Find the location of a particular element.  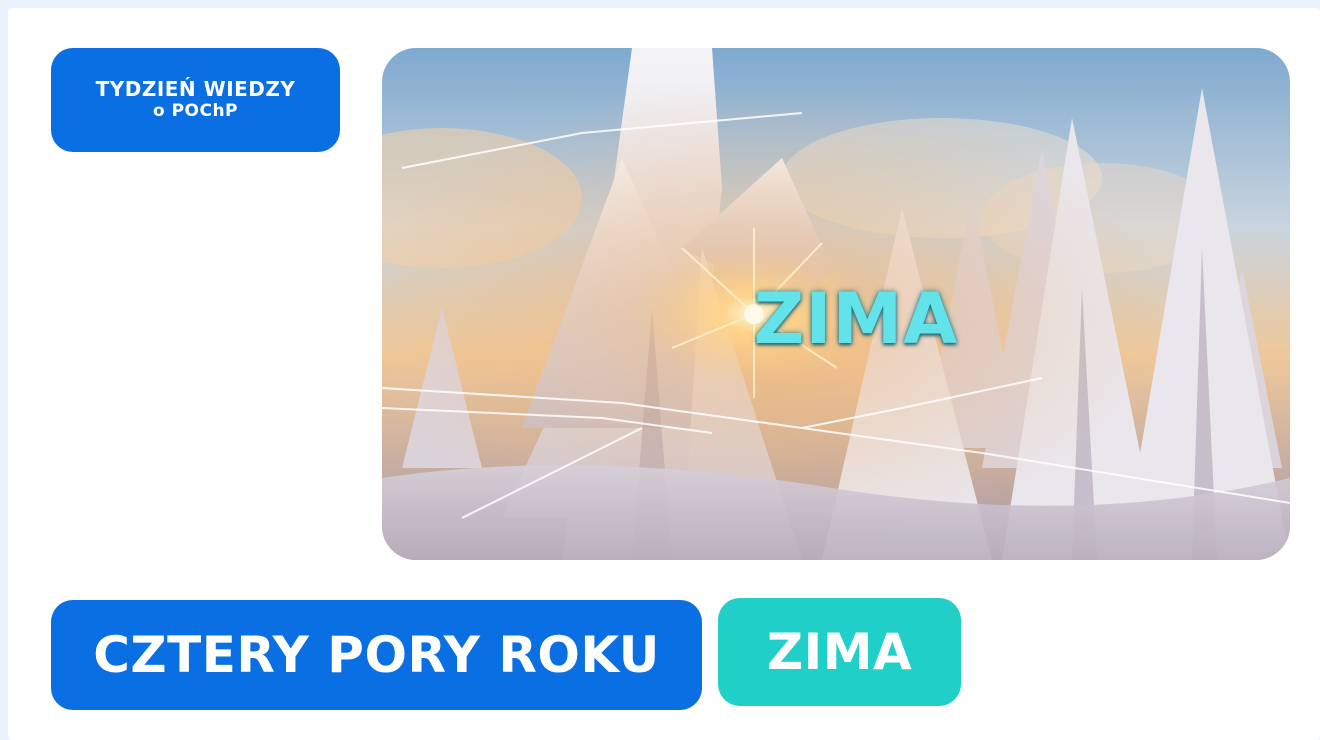

series-tag: CZTERY PORY ROKU is located at coordinates (376, 655).